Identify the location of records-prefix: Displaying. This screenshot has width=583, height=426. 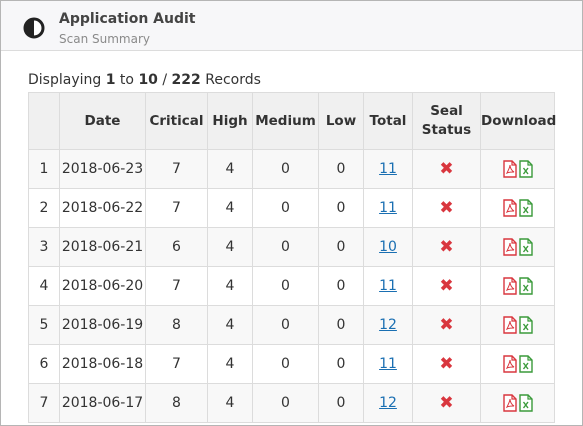
(65, 80).